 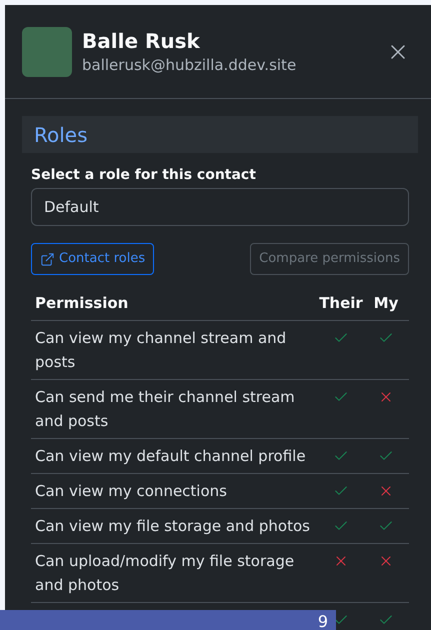 What do you see at coordinates (164, 573) in the screenshot?
I see `permission-label: Can upload/modify my file storage and photos` at bounding box center [164, 573].